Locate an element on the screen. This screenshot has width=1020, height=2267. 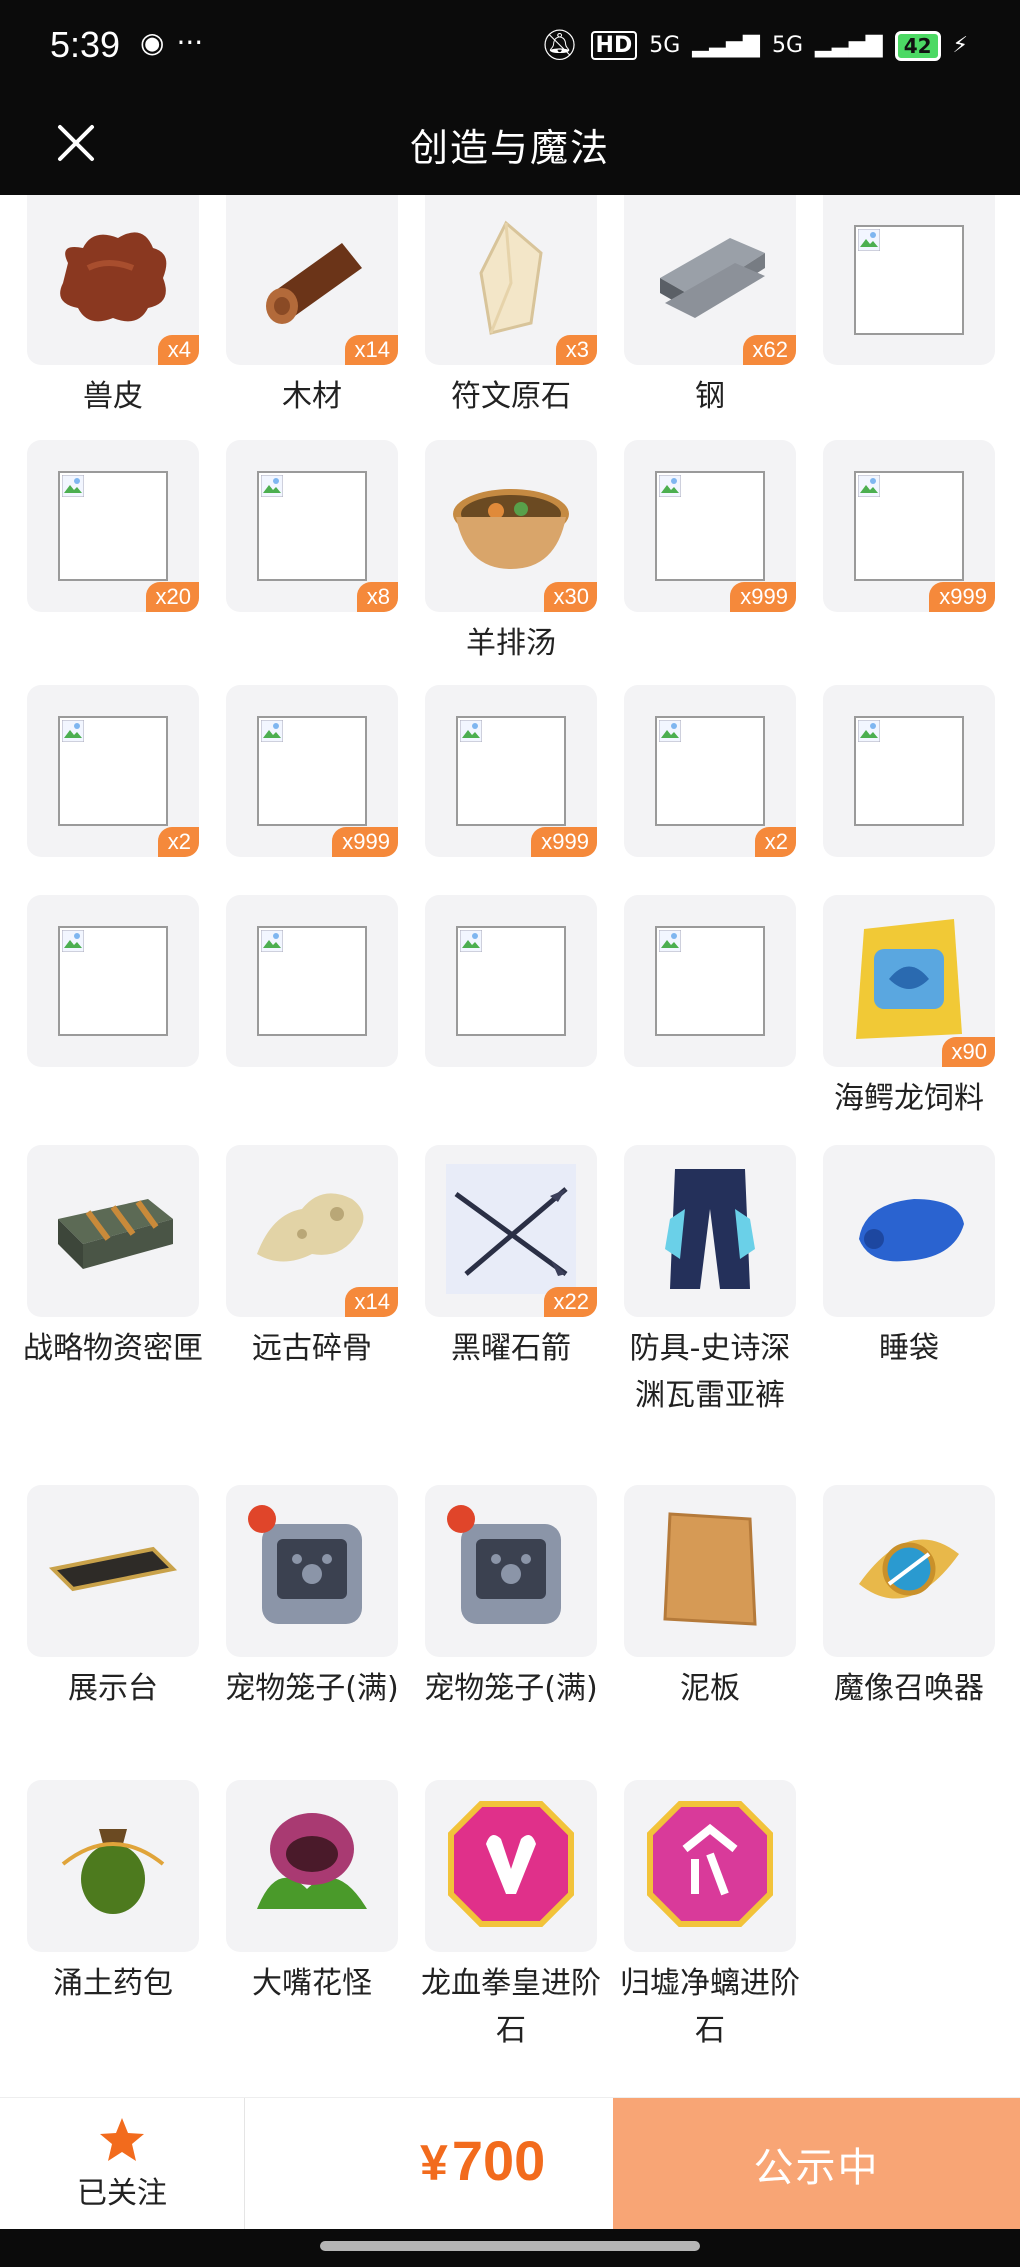
item-name: 海鳄龙饲料 is located at coordinates (909, 1098).